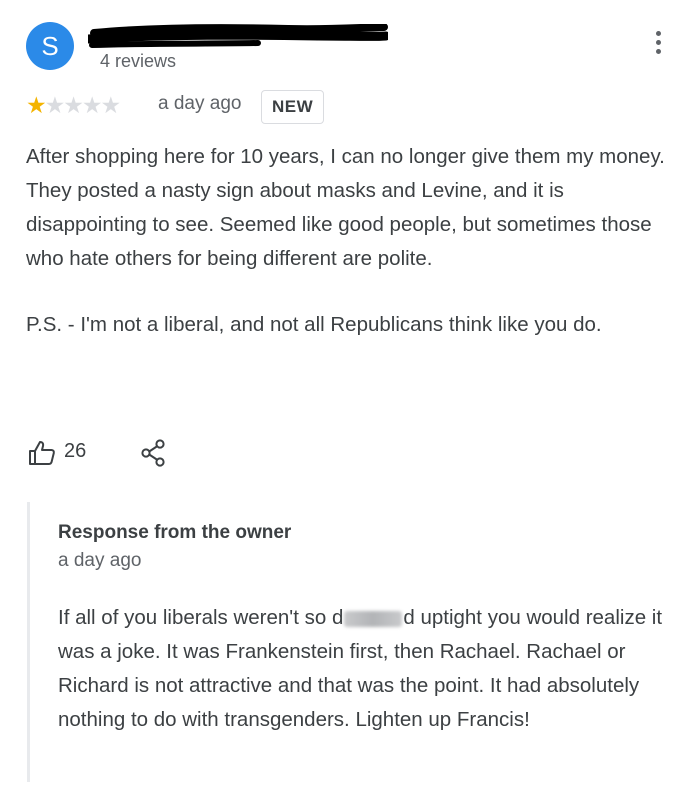  What do you see at coordinates (238, 36) in the screenshot?
I see `reviewer-name-redaction` at bounding box center [238, 36].